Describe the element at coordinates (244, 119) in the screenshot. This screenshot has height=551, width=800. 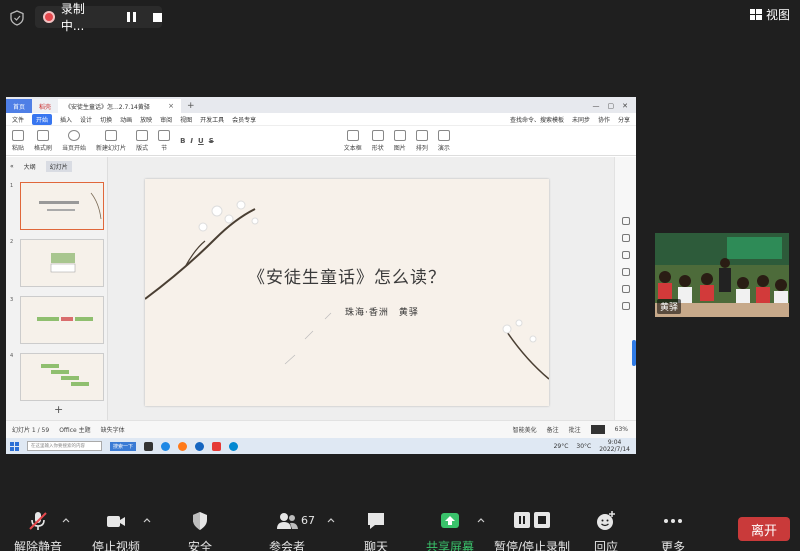
I see `menu-member: 会员专享` at that location.